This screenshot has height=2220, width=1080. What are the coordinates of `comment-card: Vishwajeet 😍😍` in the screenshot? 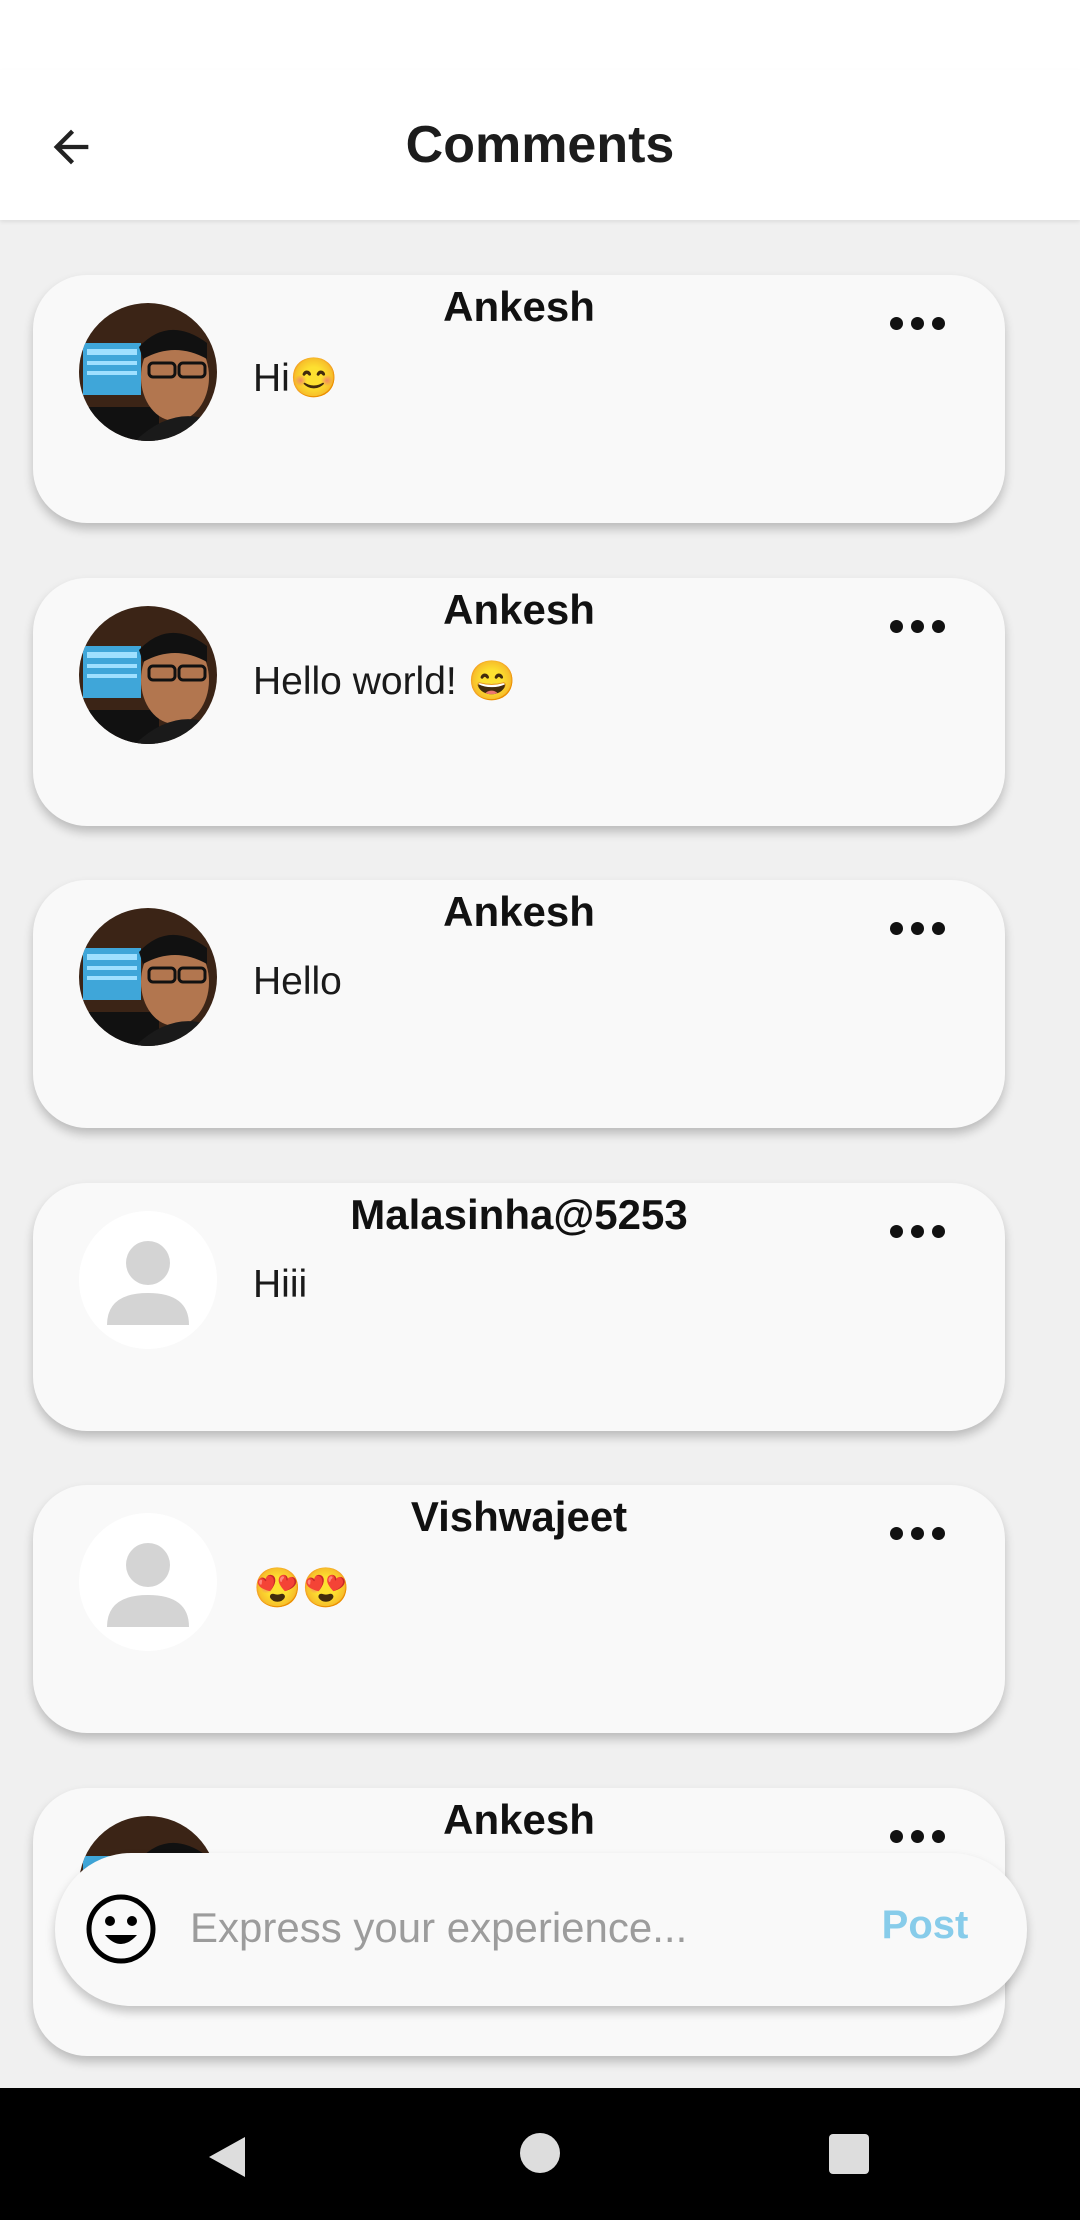 It's located at (519, 1609).